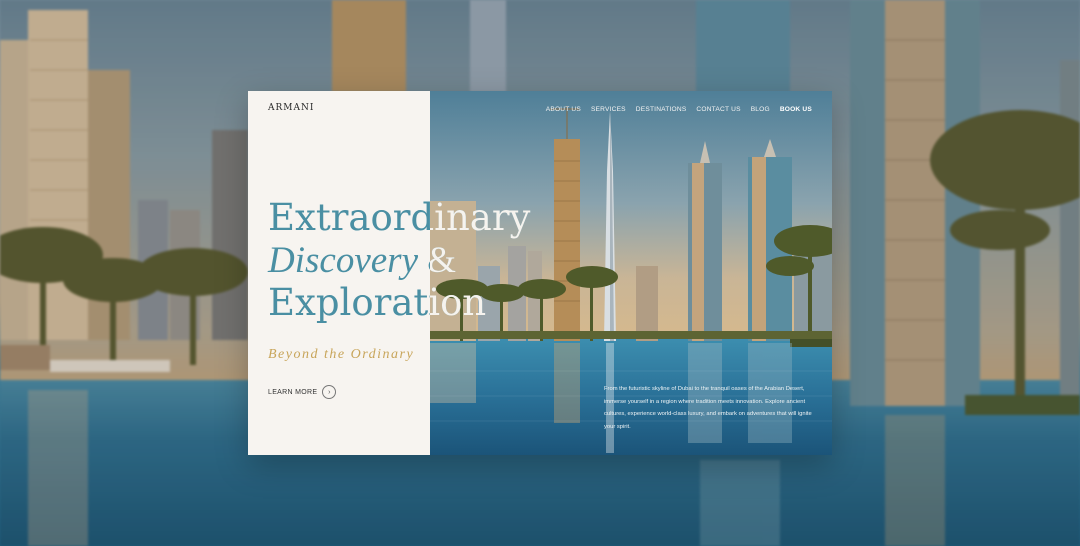  I want to click on nav-about-us: ABOUT US, so click(563, 109).